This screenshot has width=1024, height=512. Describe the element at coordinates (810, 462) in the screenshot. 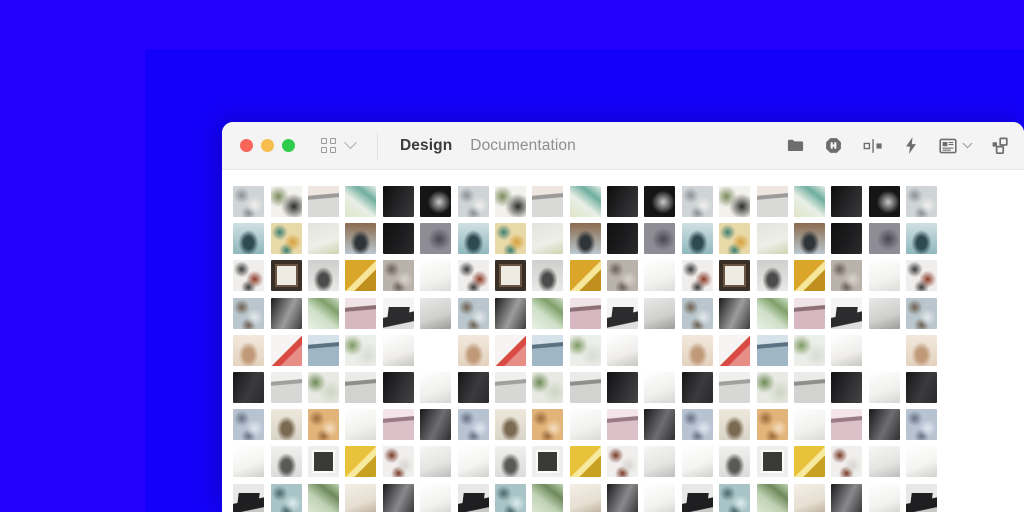

I see `thumbnail-yellow-note` at that location.